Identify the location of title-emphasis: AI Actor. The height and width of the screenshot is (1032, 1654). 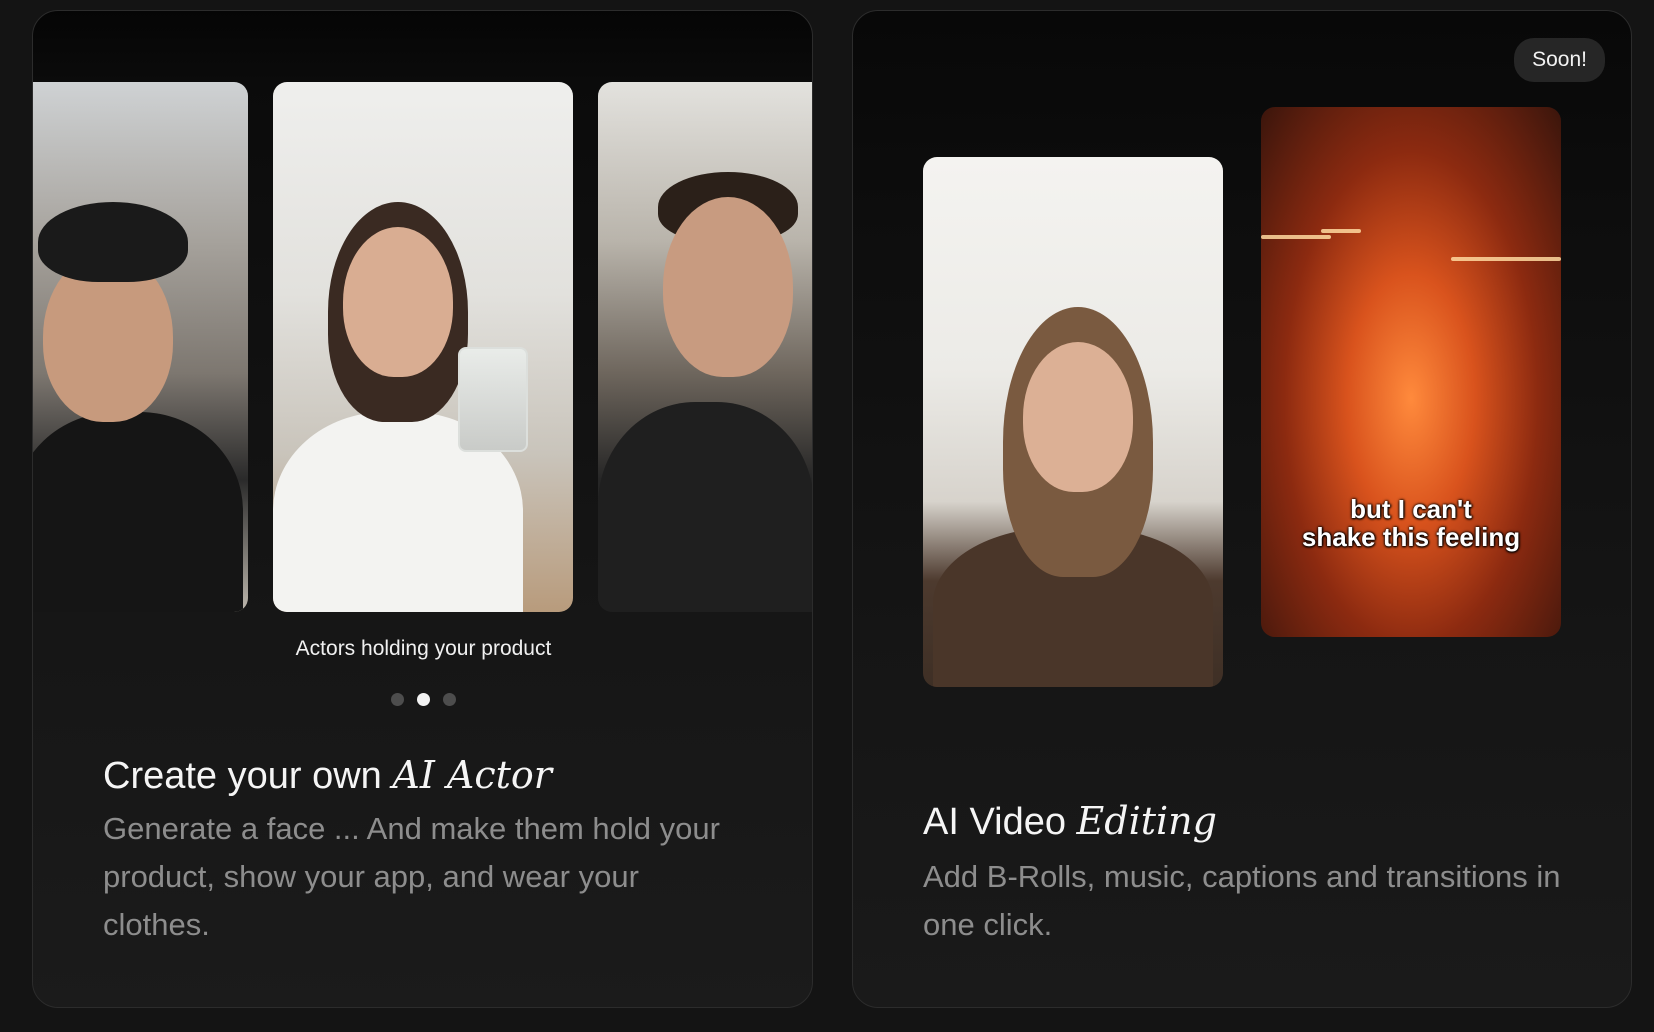
(472, 775).